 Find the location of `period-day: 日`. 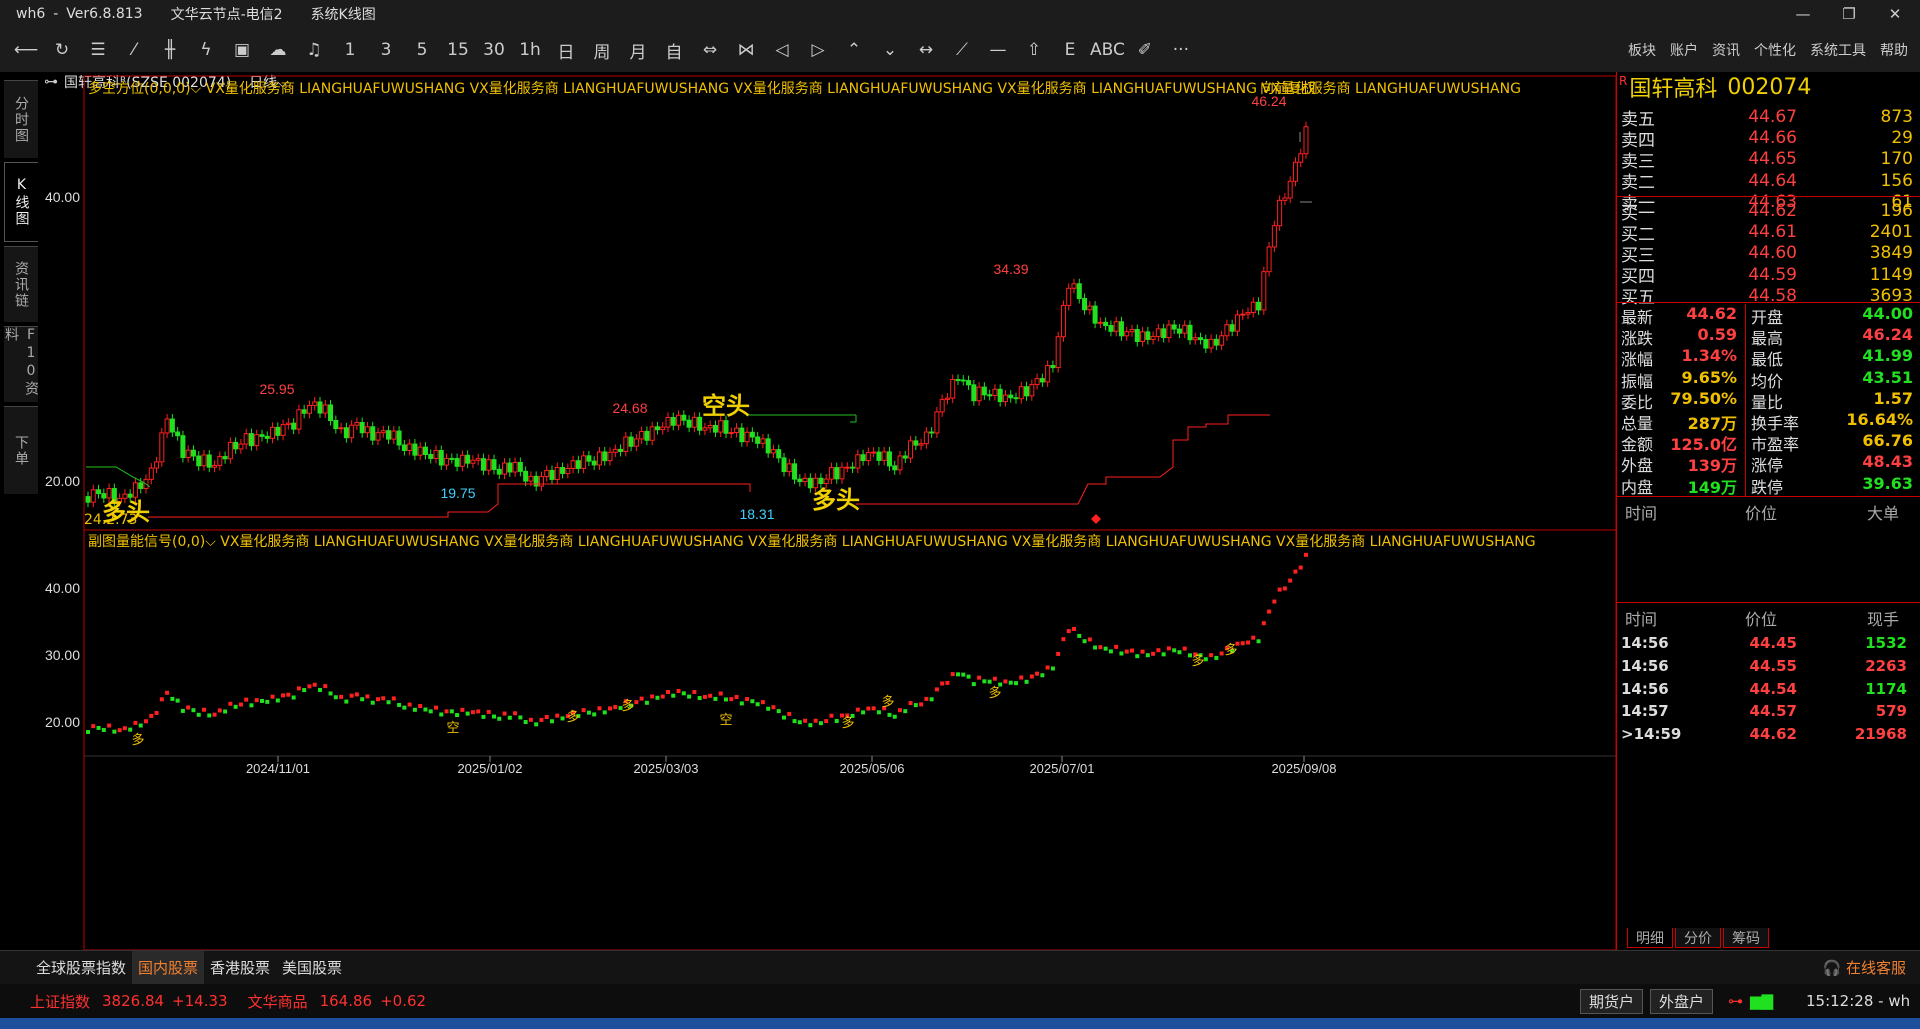

period-day: 日 is located at coordinates (566, 50).